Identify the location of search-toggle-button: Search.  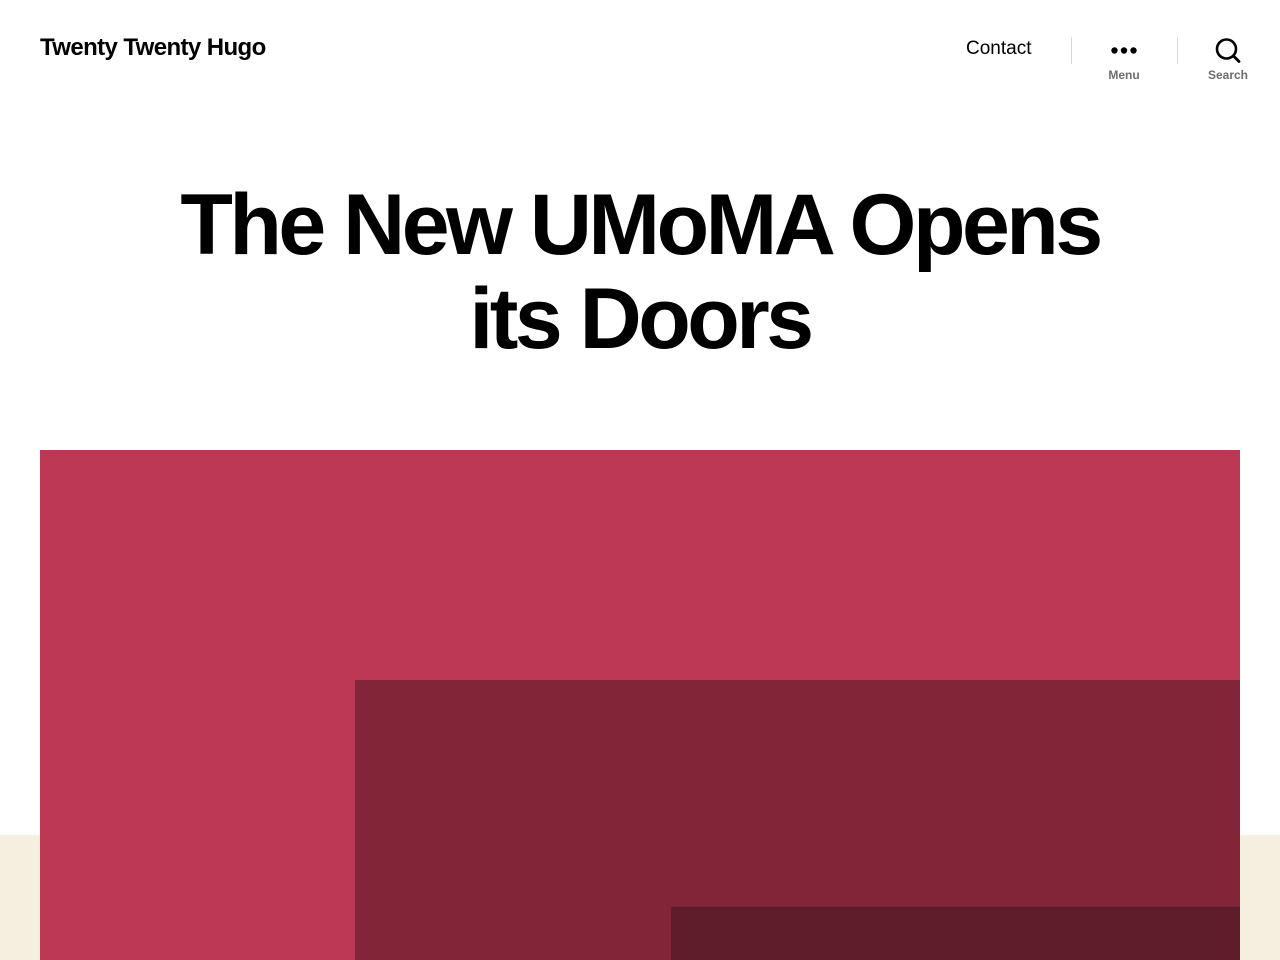
(1228, 62).